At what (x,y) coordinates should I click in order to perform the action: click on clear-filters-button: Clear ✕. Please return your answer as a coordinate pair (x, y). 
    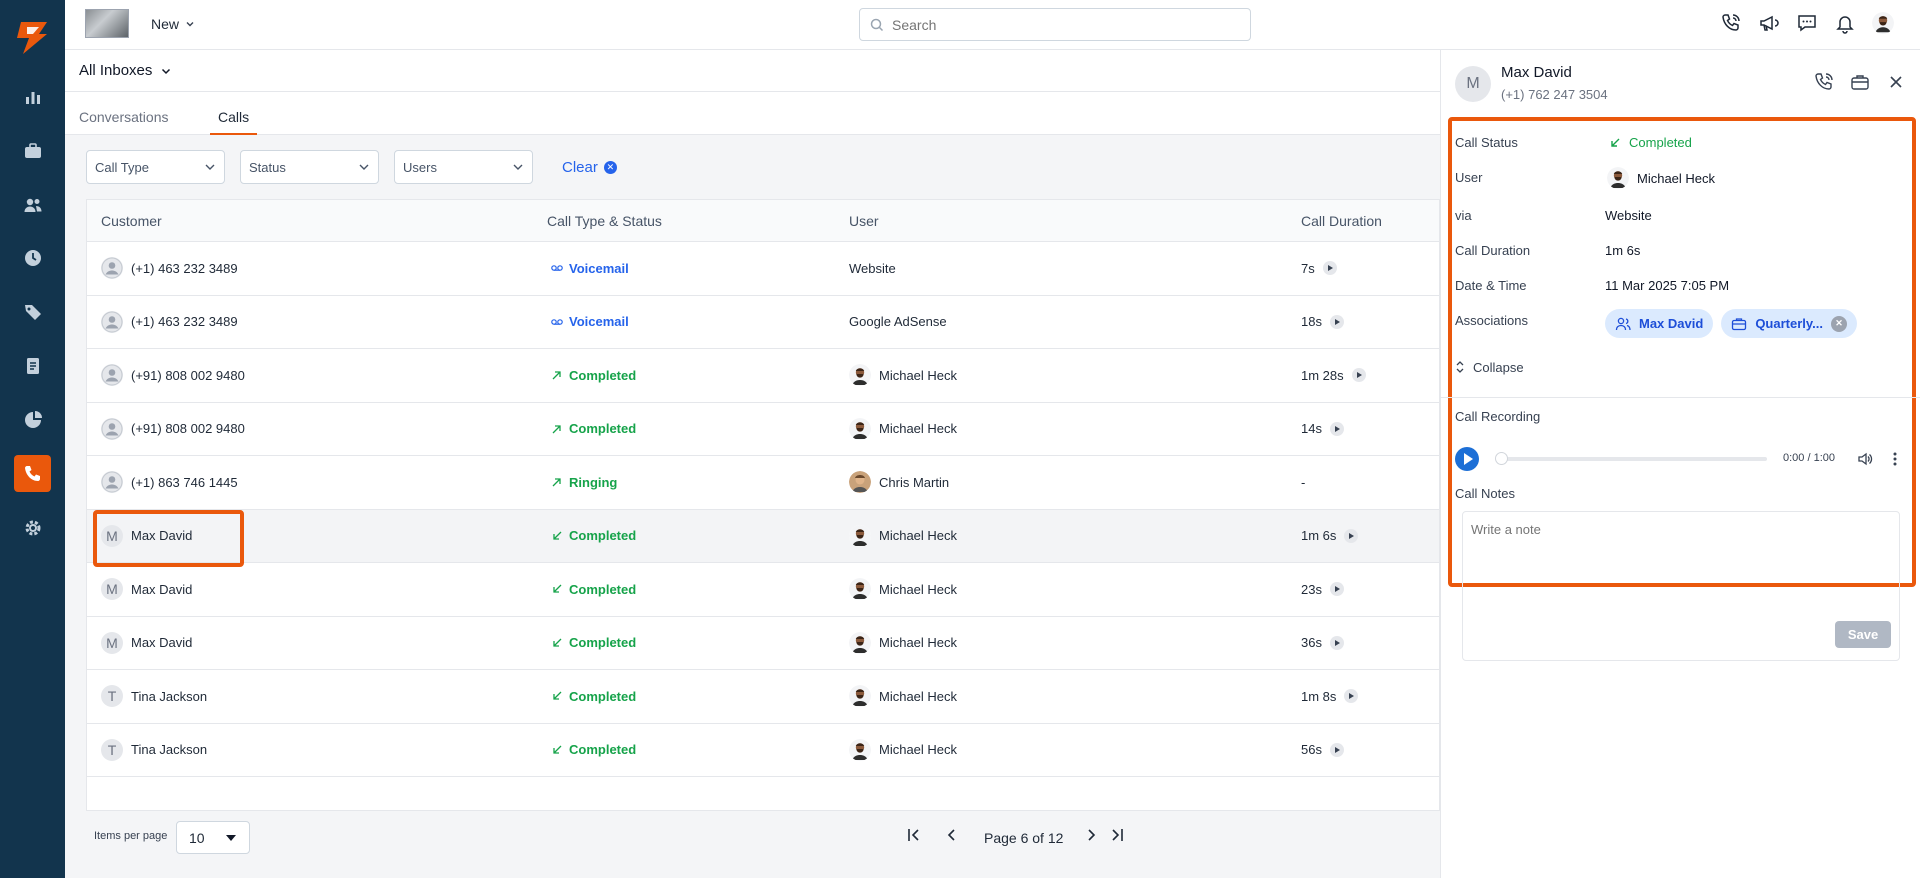
    Looking at the image, I should click on (589, 167).